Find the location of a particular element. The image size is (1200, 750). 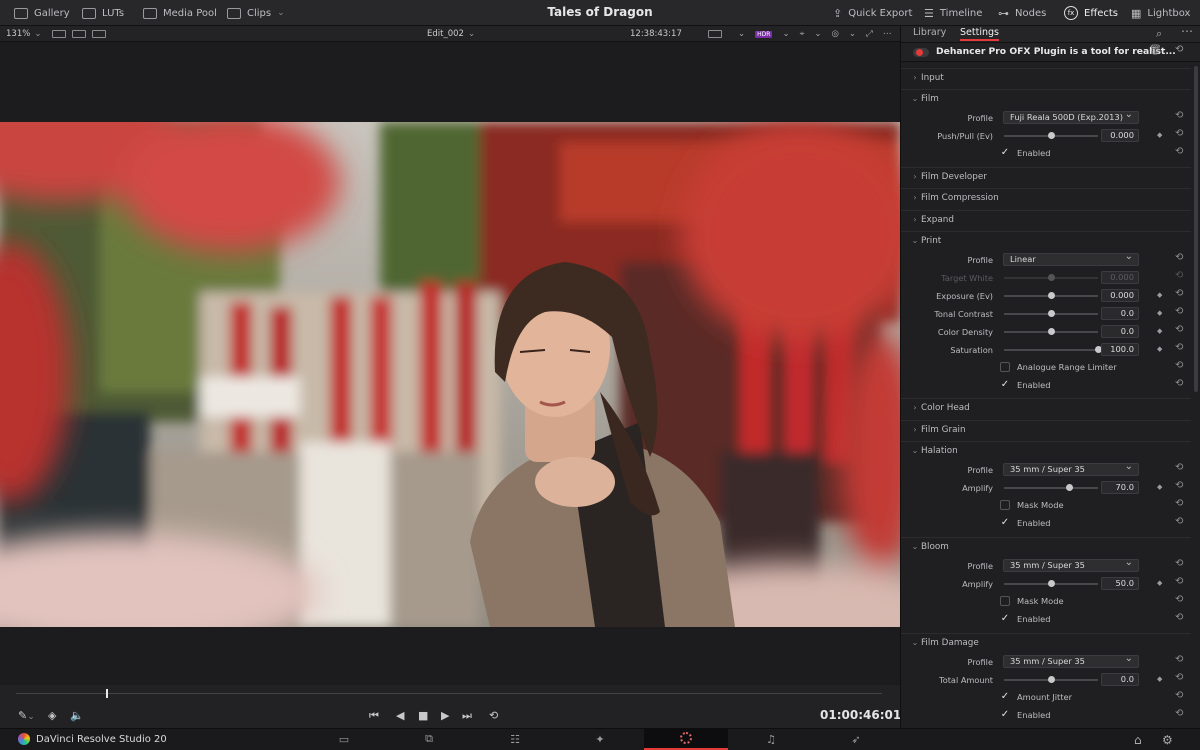

film-enabled-checkbox: ✓ is located at coordinates (1005, 153).